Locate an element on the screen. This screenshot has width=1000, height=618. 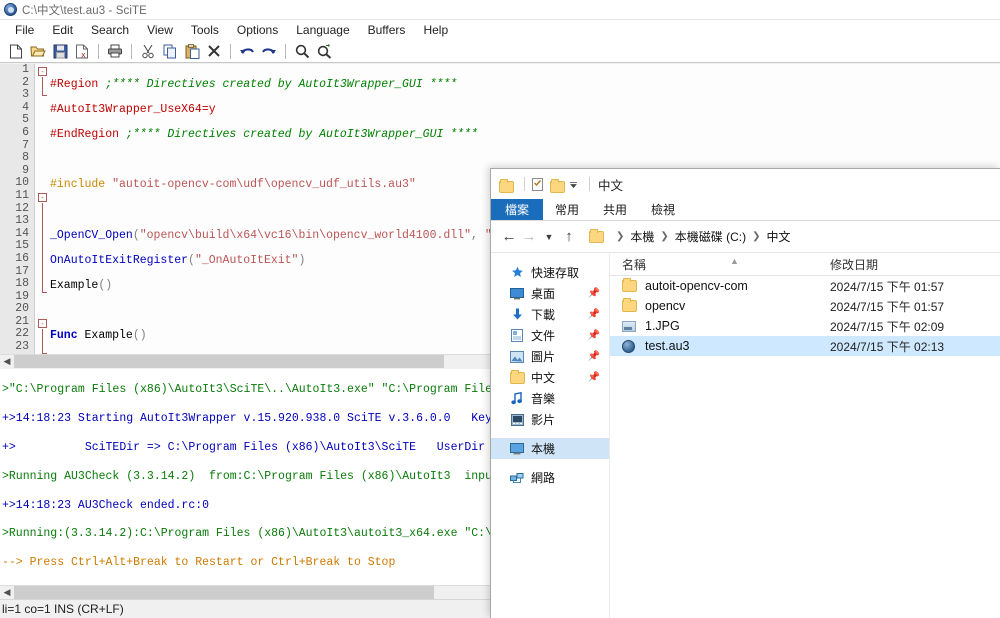
sidebar-item-this-pc: 本機 is located at coordinates (550, 448).